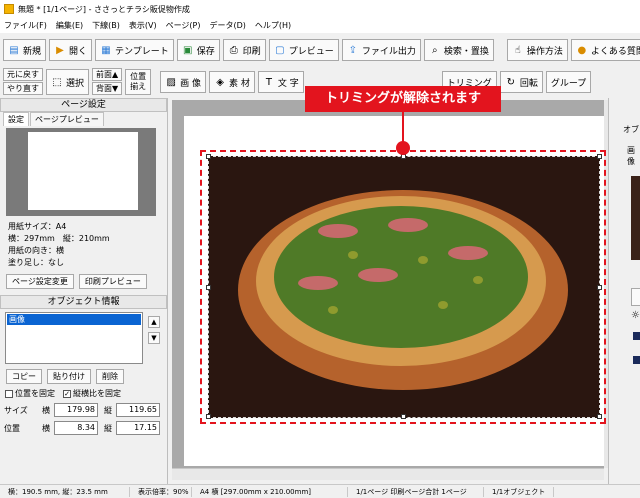 The image size is (640, 498). What do you see at coordinates (36, 250) in the screenshot?
I see `orientation-text: 用紙の向き：横` at bounding box center [36, 250].